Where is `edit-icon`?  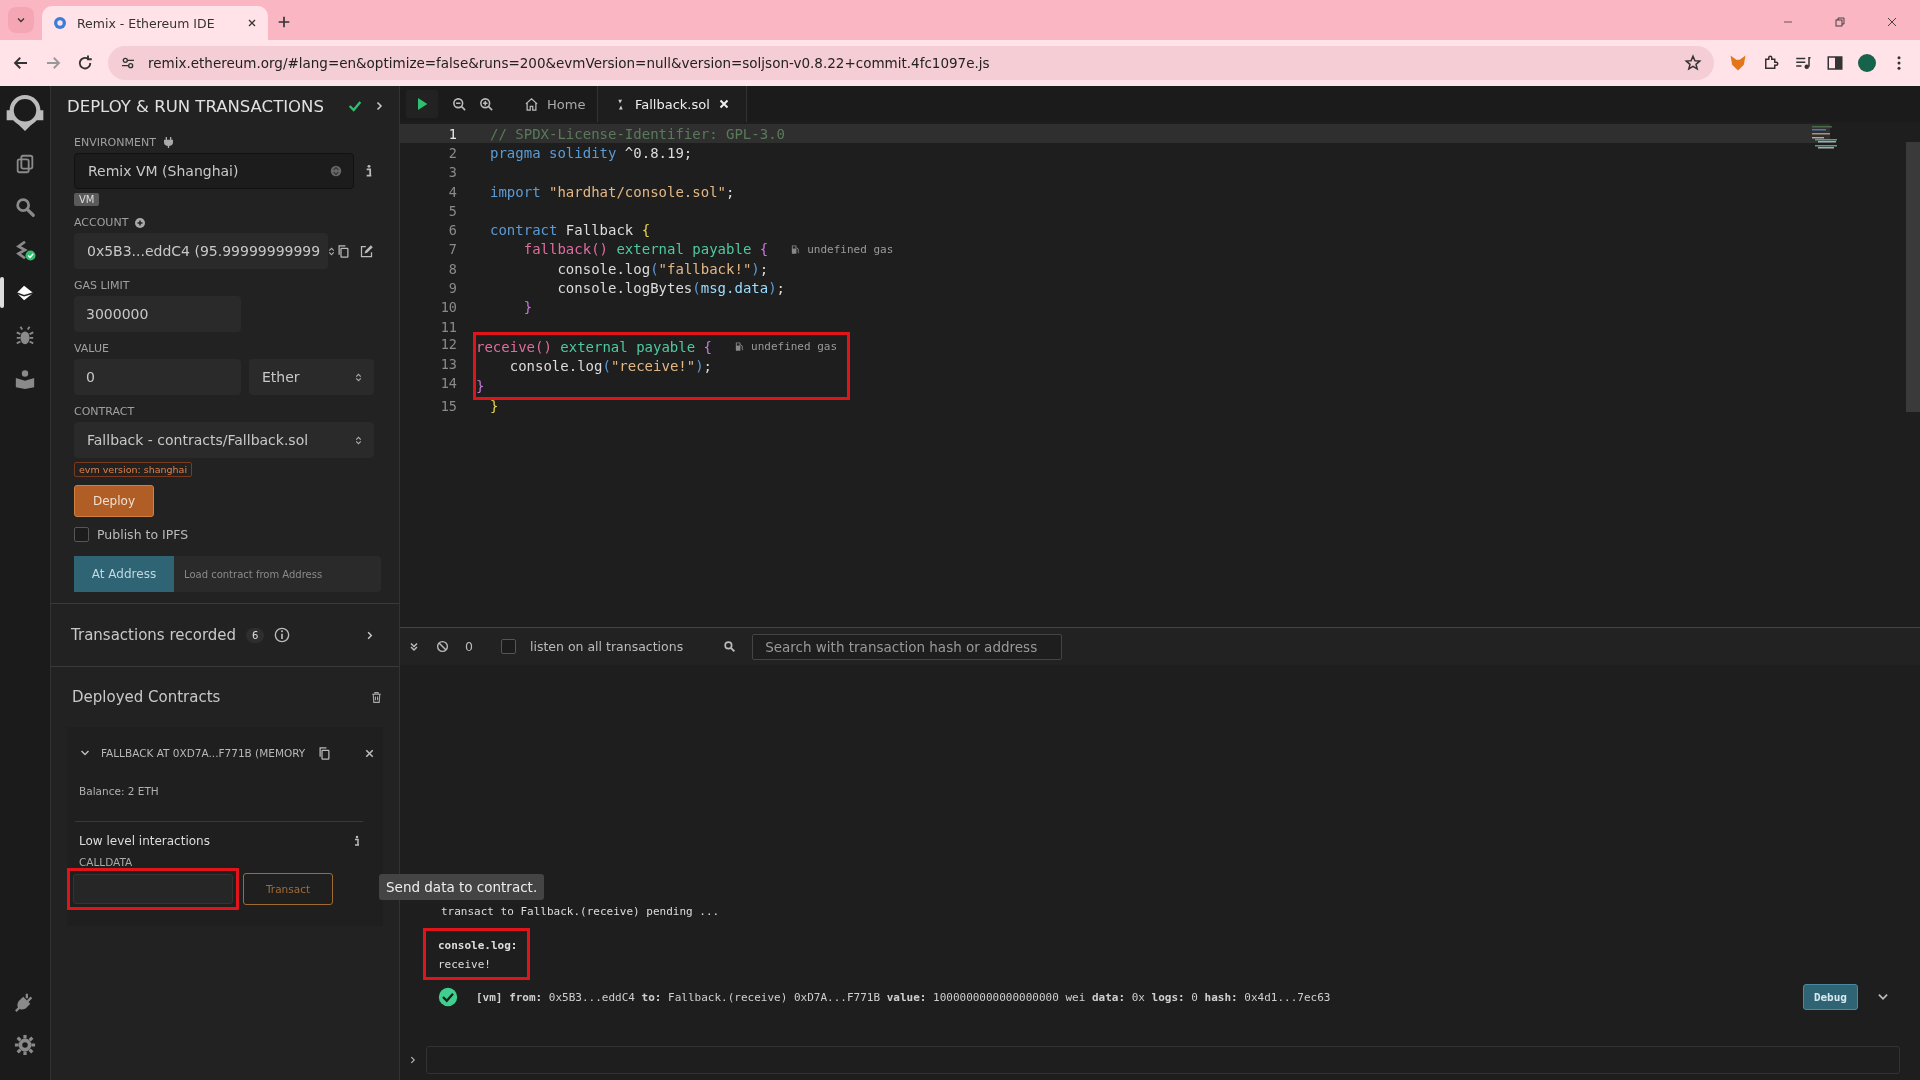
edit-icon is located at coordinates (366, 251).